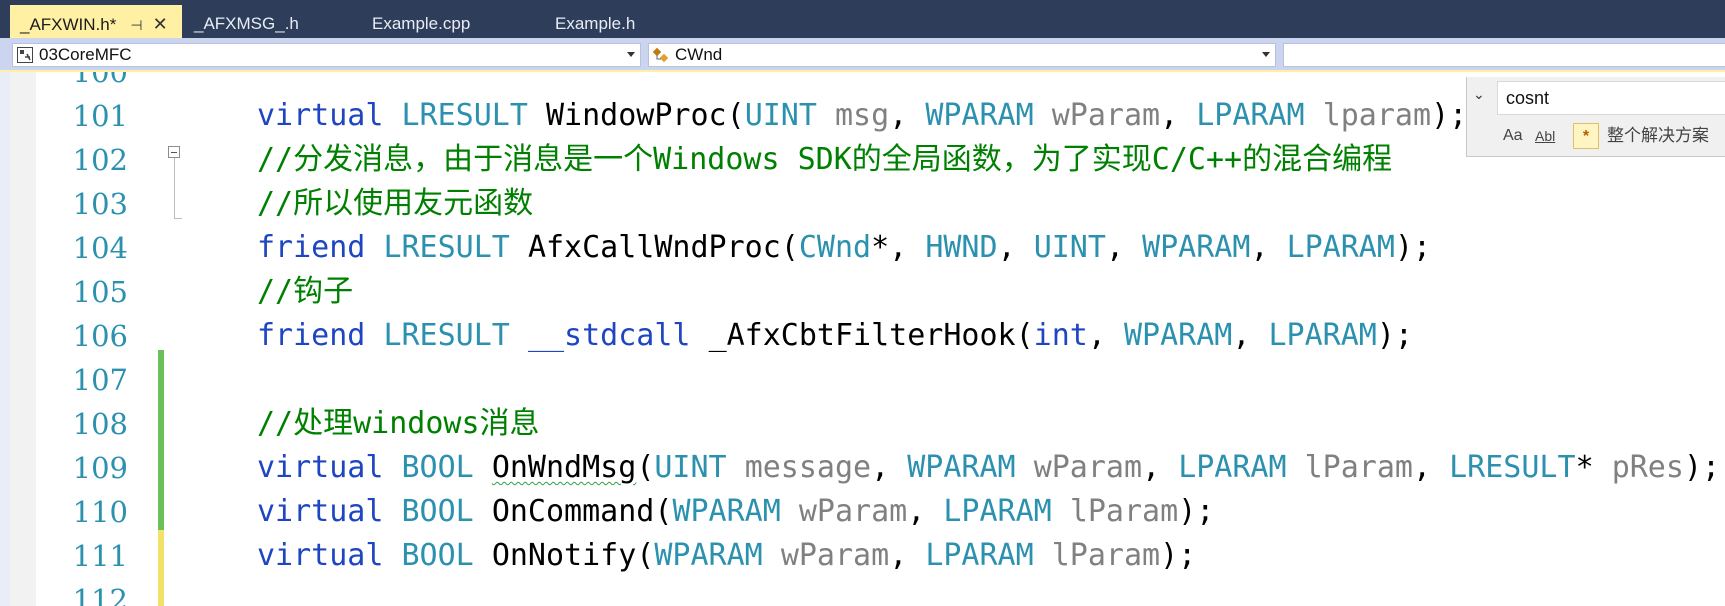 The width and height of the screenshot is (1725, 606). I want to click on line-number: 104, so click(100, 248).